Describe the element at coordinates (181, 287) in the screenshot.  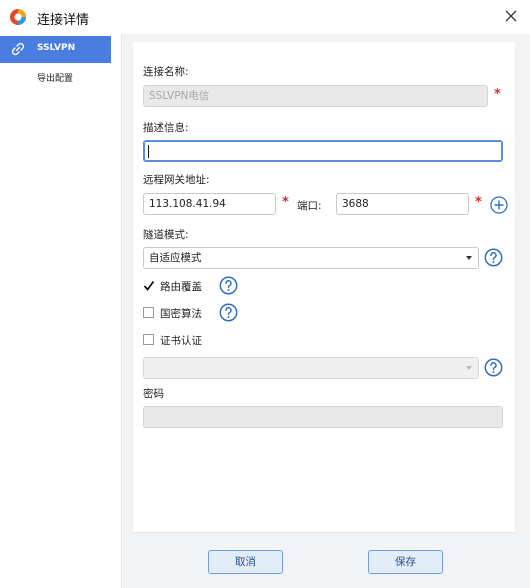
I see `route-override-label: 路由覆盖` at that location.